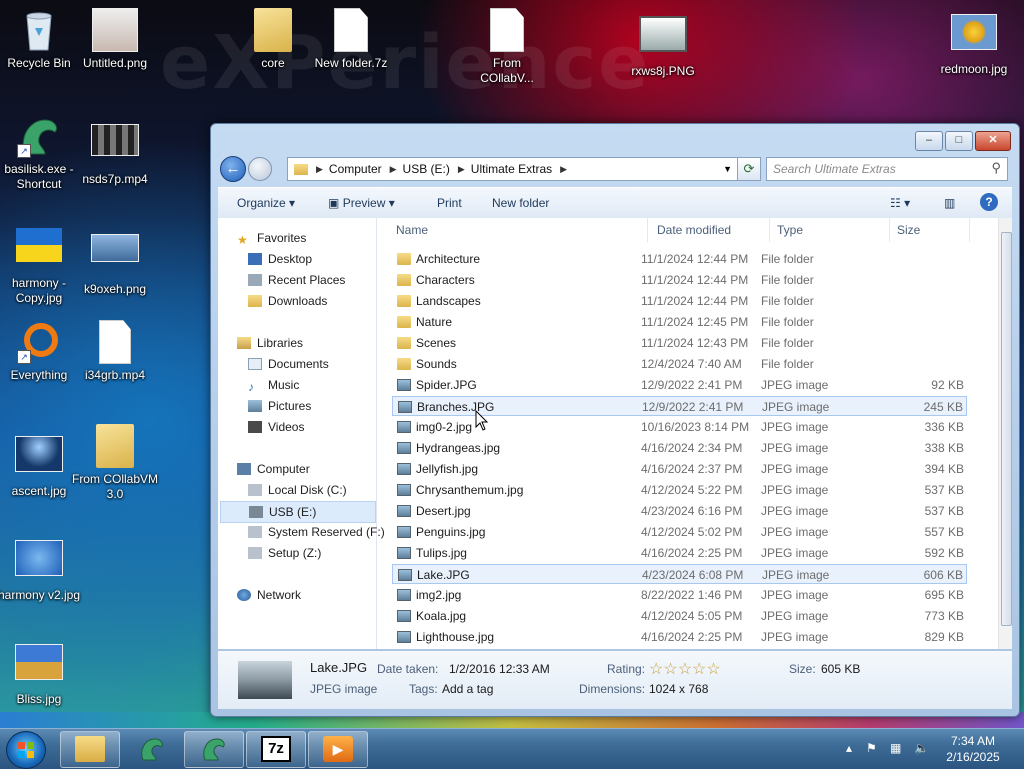  What do you see at coordinates (679, 322) in the screenshot?
I see `file-row: Nature 11/1/2024 12:45 PM File folder` at bounding box center [679, 322].